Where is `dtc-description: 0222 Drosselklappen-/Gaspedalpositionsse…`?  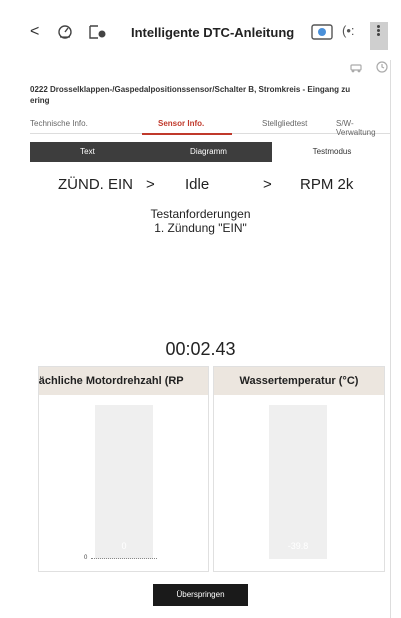
dtc-description: 0222 Drosselklappen-/Gaspedalpositionsse… is located at coordinates (190, 95).